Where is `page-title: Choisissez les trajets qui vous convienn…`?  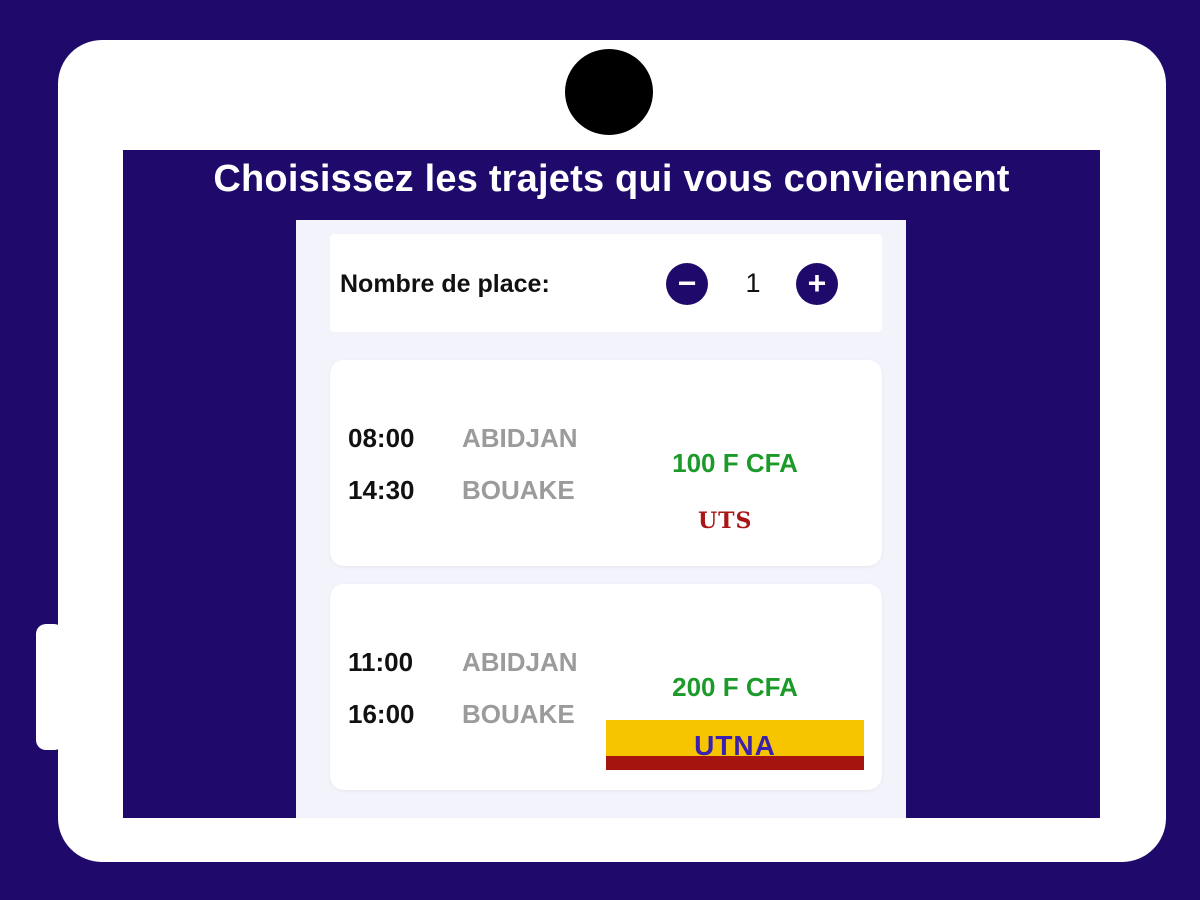 page-title: Choisissez les trajets qui vous convienn… is located at coordinates (611, 179).